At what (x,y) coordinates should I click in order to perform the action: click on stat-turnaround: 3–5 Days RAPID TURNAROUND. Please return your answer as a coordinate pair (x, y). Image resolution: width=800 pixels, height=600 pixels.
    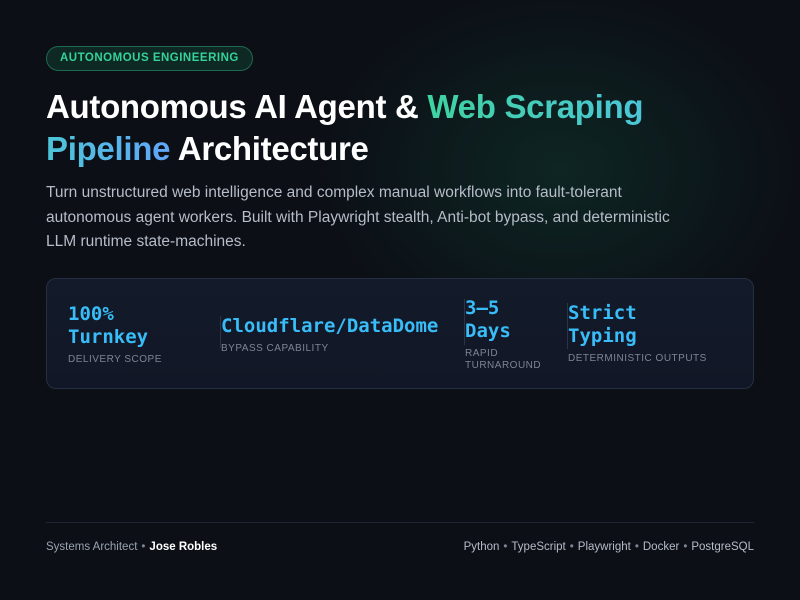
    Looking at the image, I should click on (503, 334).